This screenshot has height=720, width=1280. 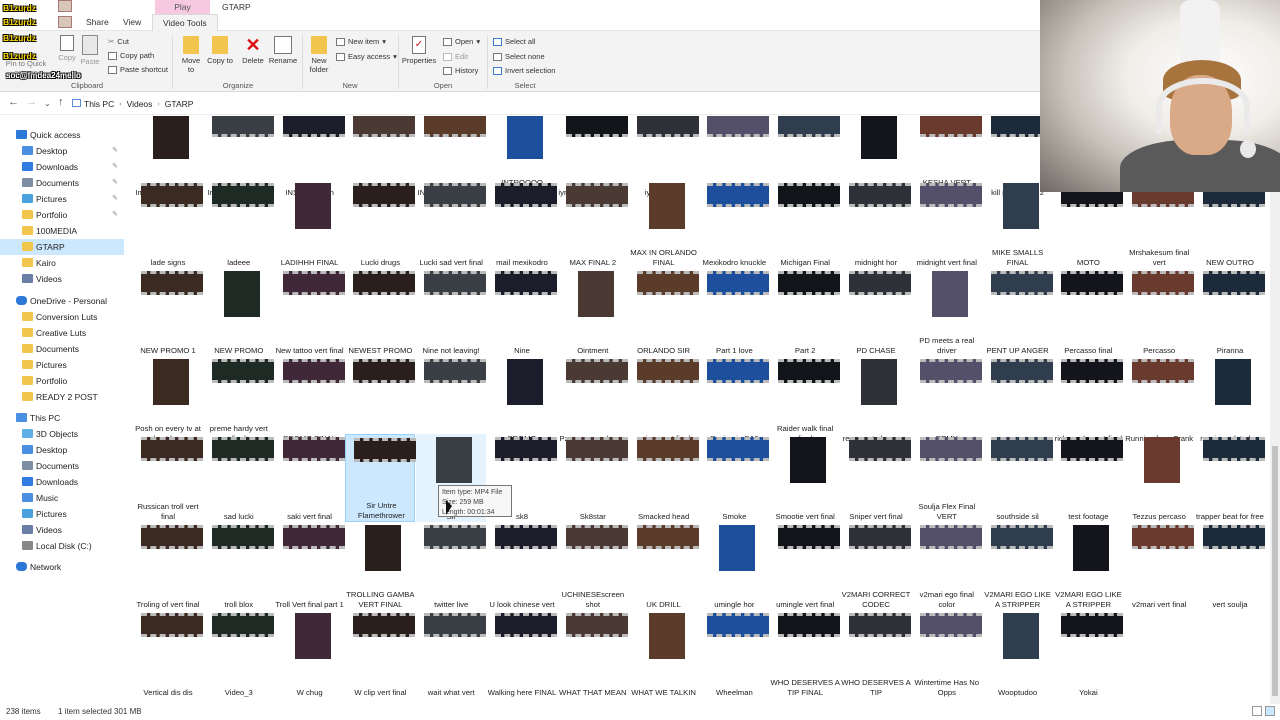 I want to click on video-file-tile: ricky rackz vert final, so click(x=1088, y=400).